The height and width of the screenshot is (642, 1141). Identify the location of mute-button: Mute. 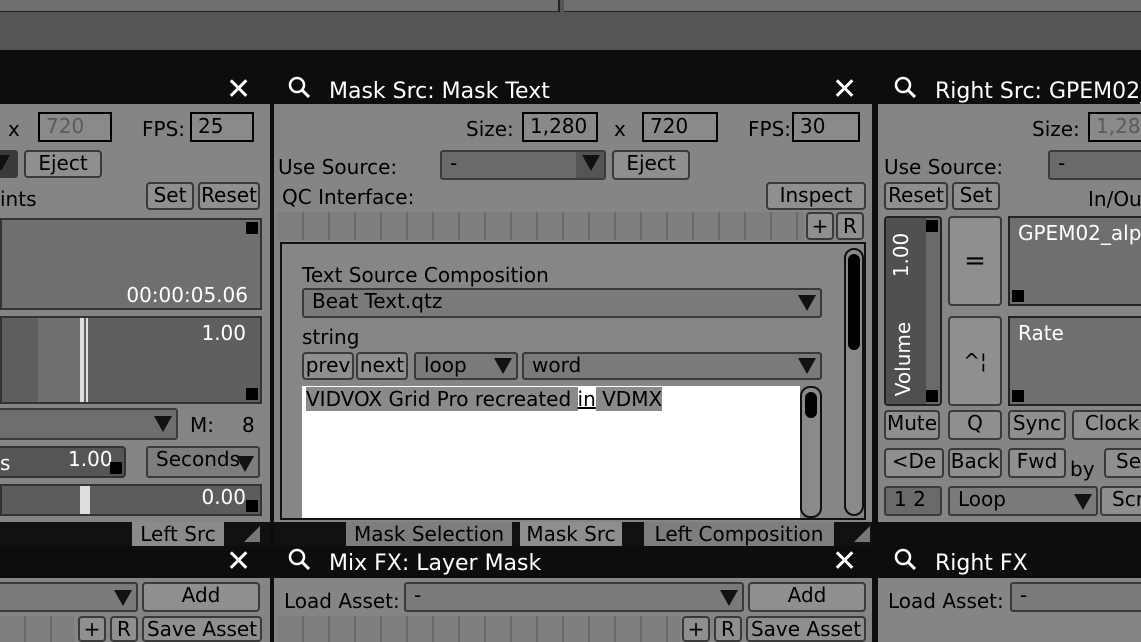
(912, 425).